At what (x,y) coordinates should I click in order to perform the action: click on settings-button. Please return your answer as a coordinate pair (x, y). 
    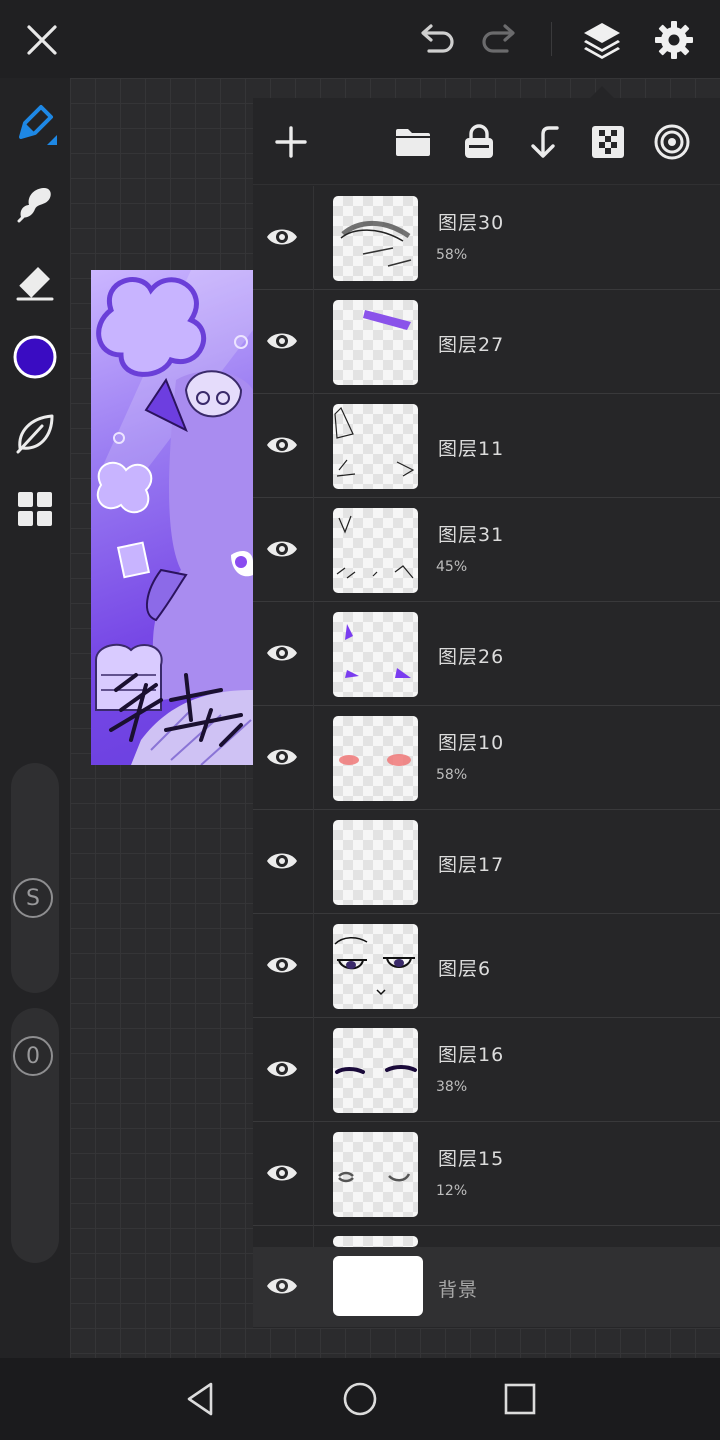
    Looking at the image, I should click on (674, 40).